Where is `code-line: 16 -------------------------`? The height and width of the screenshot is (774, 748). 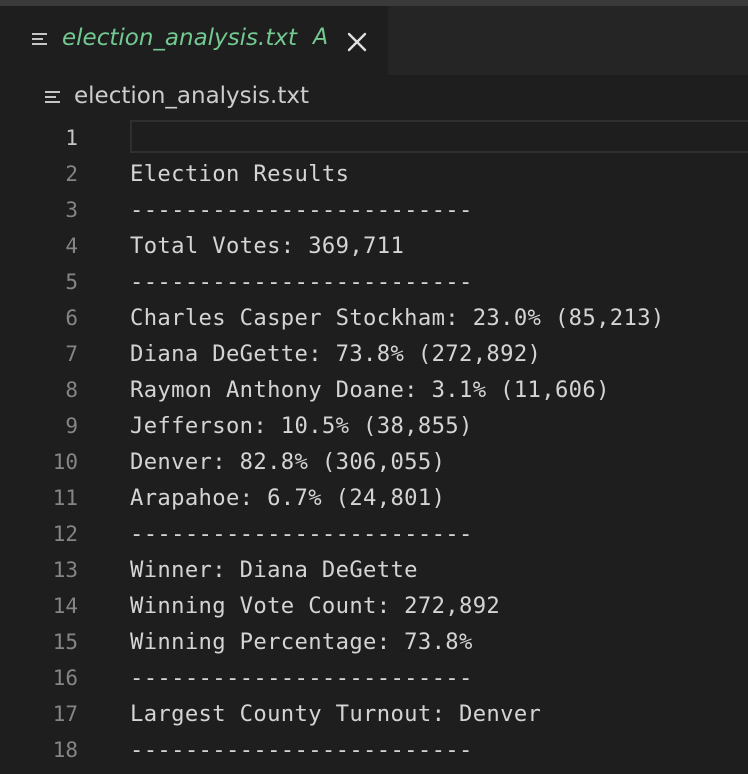
code-line: 16 ------------------------- is located at coordinates (374, 678).